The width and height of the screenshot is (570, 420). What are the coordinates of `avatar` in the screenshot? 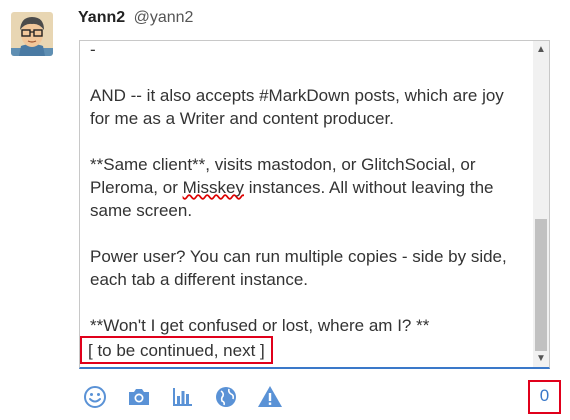 It's located at (32, 34).